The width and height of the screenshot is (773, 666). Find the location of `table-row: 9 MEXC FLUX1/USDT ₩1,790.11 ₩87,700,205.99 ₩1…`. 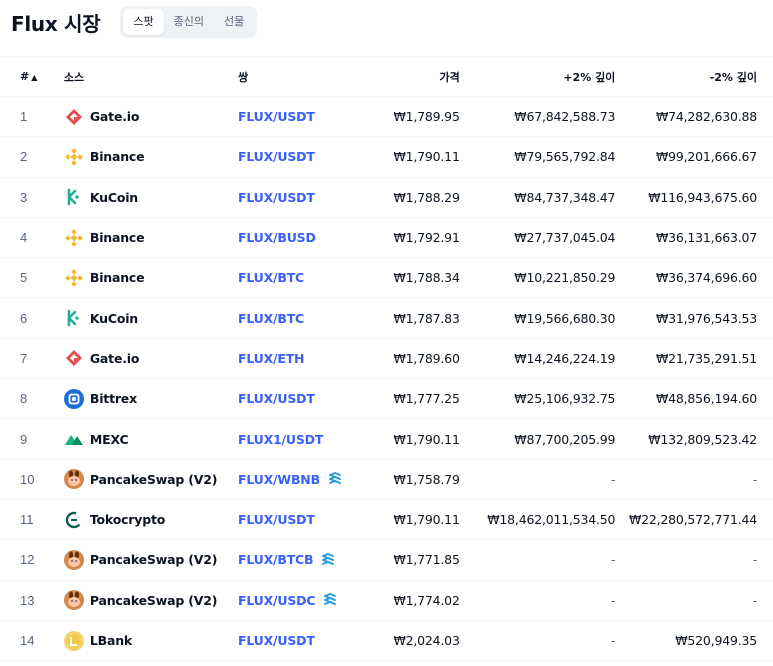

table-row: 9 MEXC FLUX1/USDT ₩1,790.11 ₩87,700,205.99 ₩1… is located at coordinates (386, 439).